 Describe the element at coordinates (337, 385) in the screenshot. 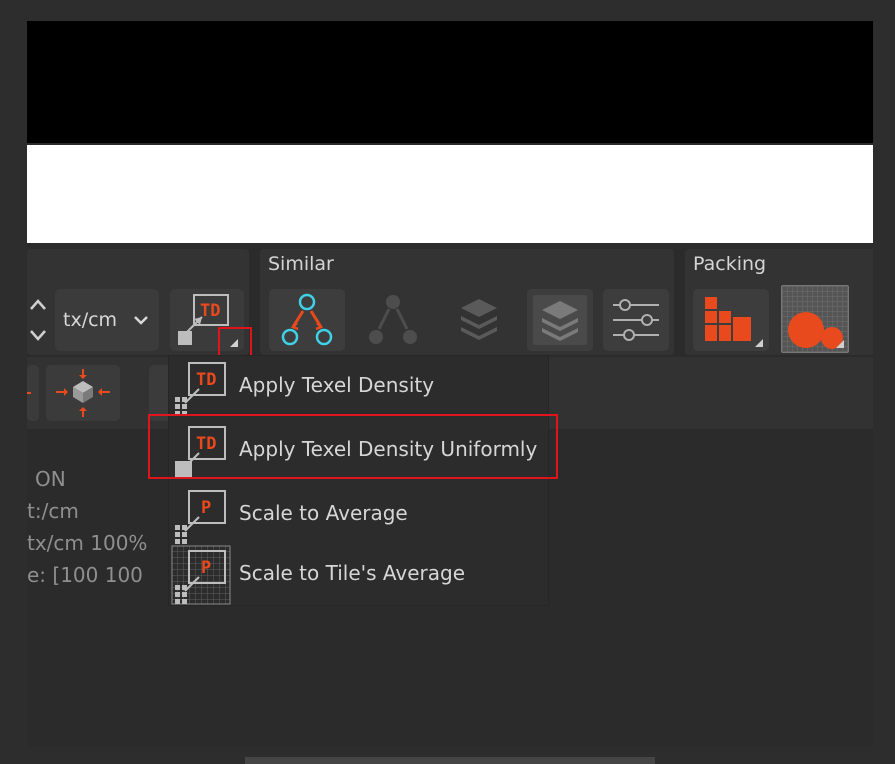

I see `menu-item-label: Apply Texel Density` at that location.